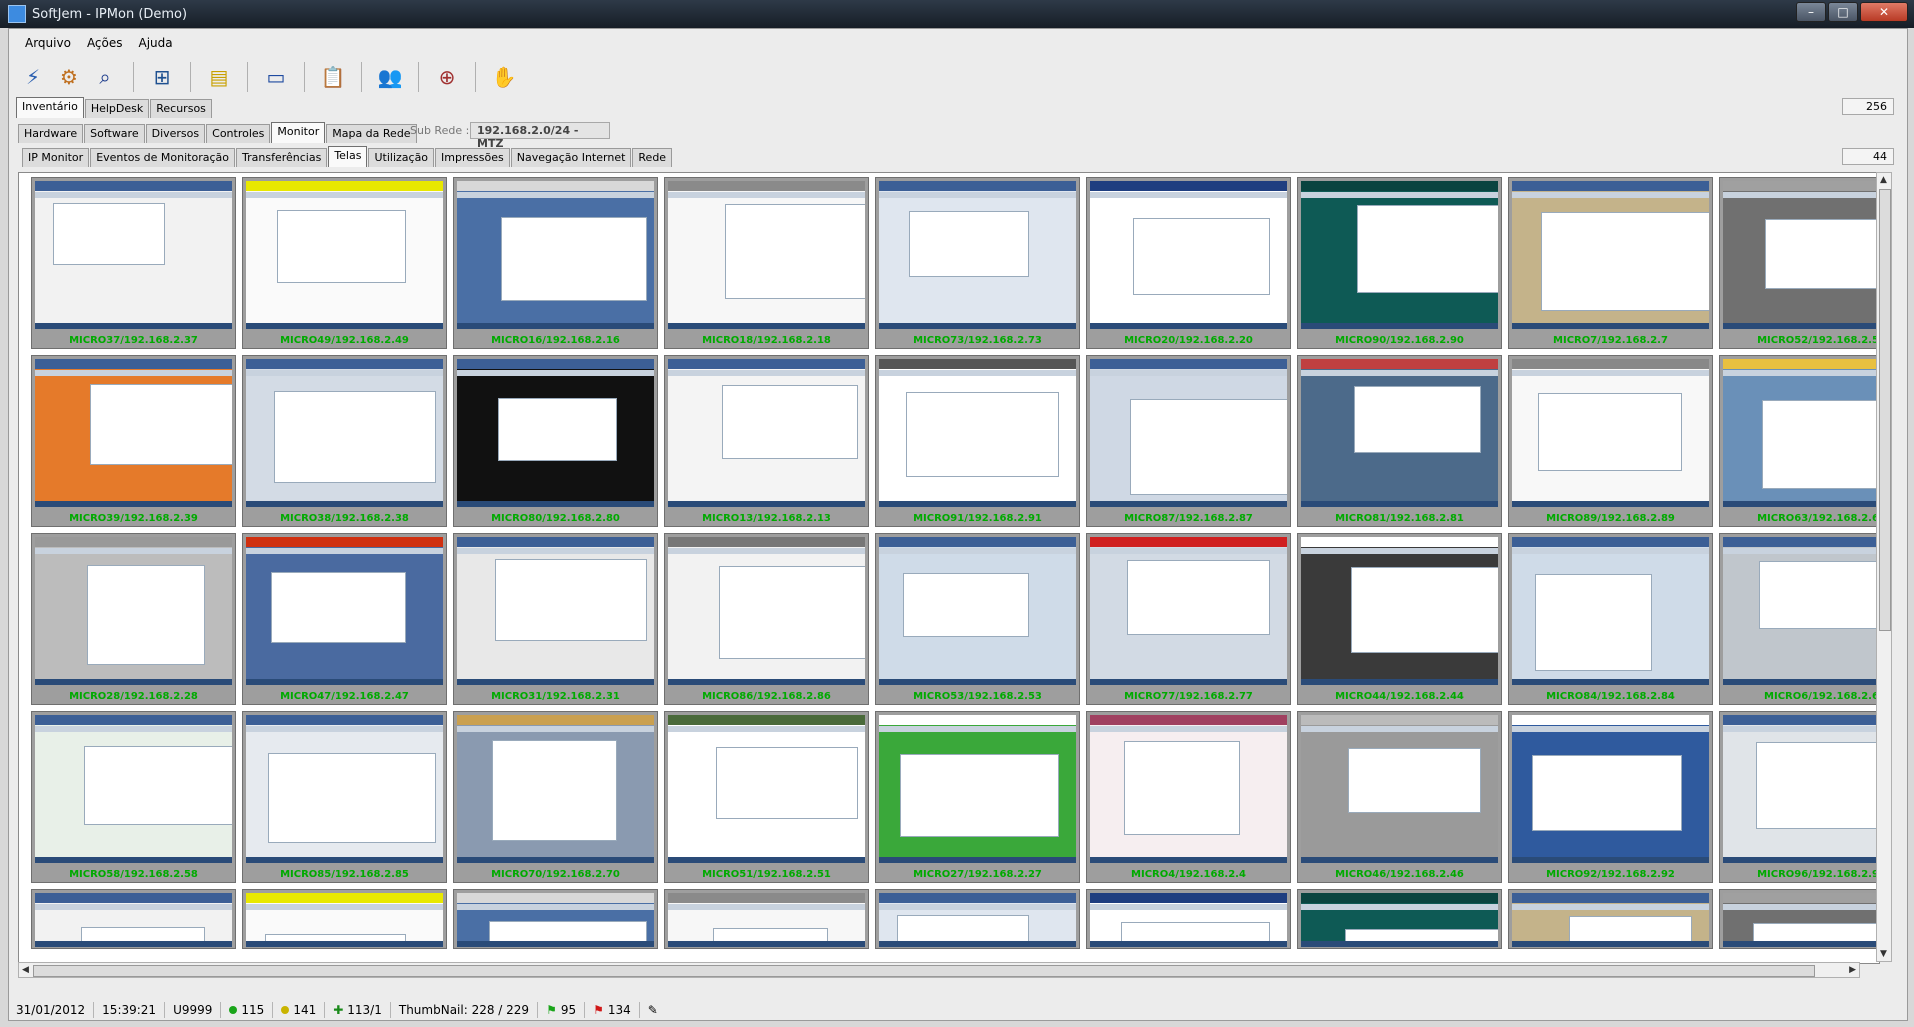 This screenshot has height=1027, width=1914. I want to click on screen-thumbnail: MICRO92/192.168.2.92, so click(1610, 797).